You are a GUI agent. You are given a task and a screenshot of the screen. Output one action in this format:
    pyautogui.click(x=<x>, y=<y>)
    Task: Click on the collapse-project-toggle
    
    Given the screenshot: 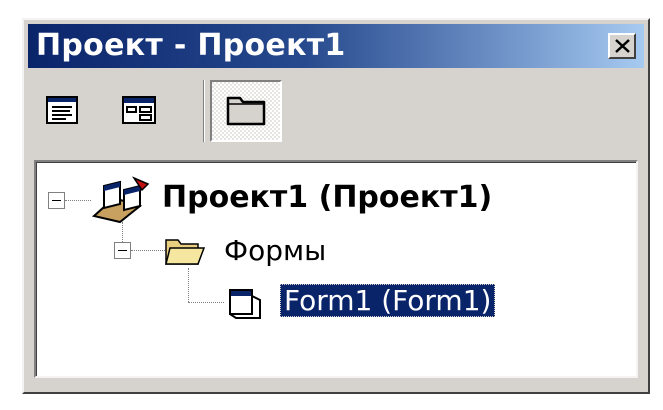 What is the action you would take?
    pyautogui.click(x=56, y=200)
    